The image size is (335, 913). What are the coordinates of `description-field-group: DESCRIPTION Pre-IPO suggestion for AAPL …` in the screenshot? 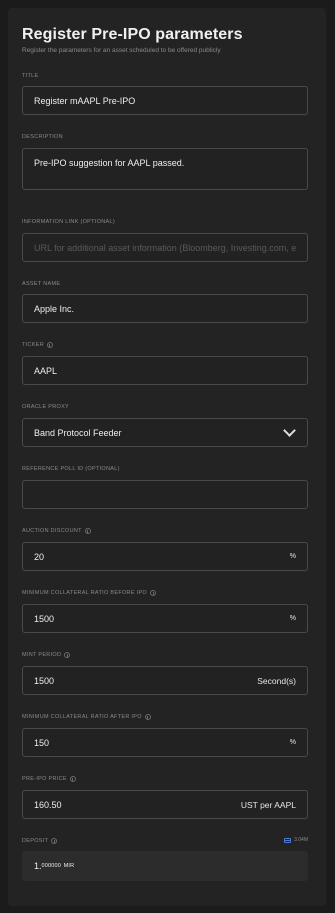 It's located at (166, 161).